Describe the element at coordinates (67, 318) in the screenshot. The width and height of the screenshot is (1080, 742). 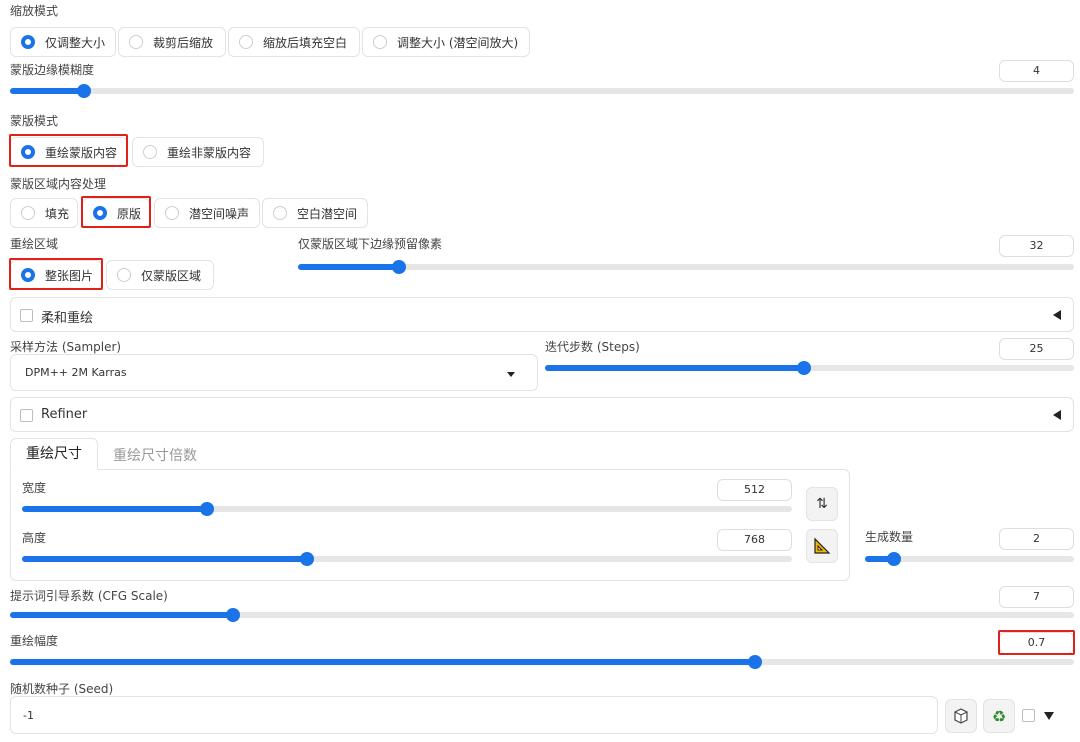
I see `soft-inpaint-label: 柔和重绘` at that location.